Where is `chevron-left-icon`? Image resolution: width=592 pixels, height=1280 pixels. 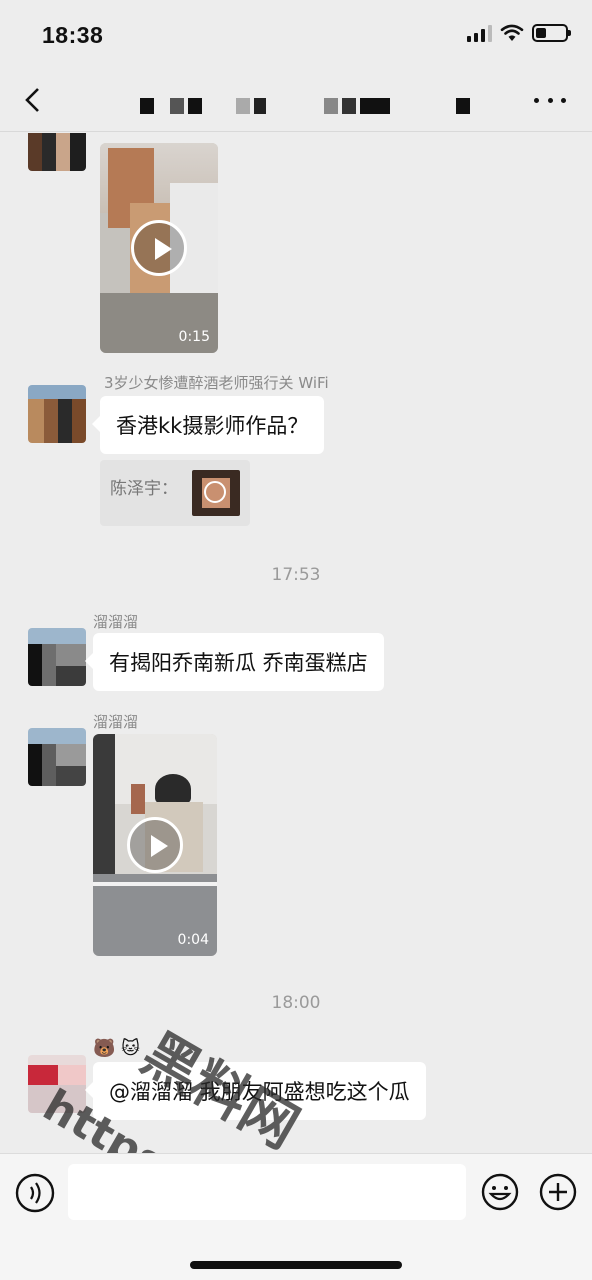
chevron-left-icon is located at coordinates (32, 100).